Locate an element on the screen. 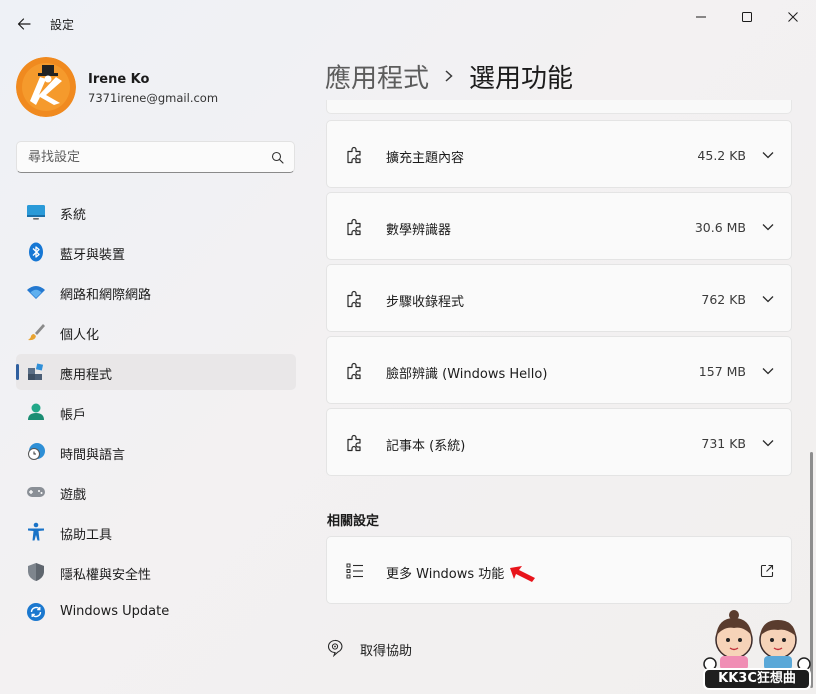 Image resolution: width=816 pixels, height=694 pixels. avatar is located at coordinates (46, 87).